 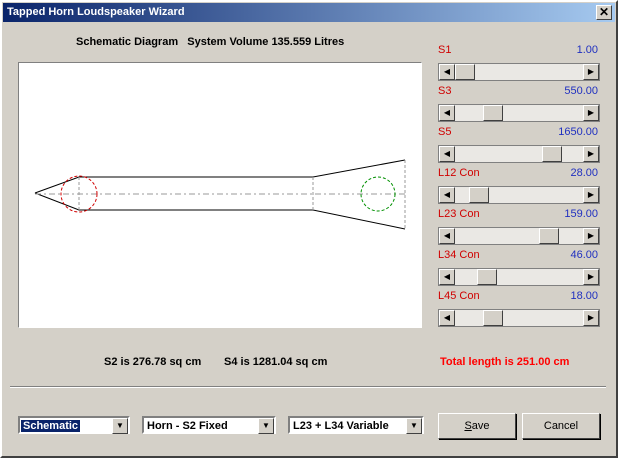 I want to click on save-button: Save, so click(x=477, y=426).